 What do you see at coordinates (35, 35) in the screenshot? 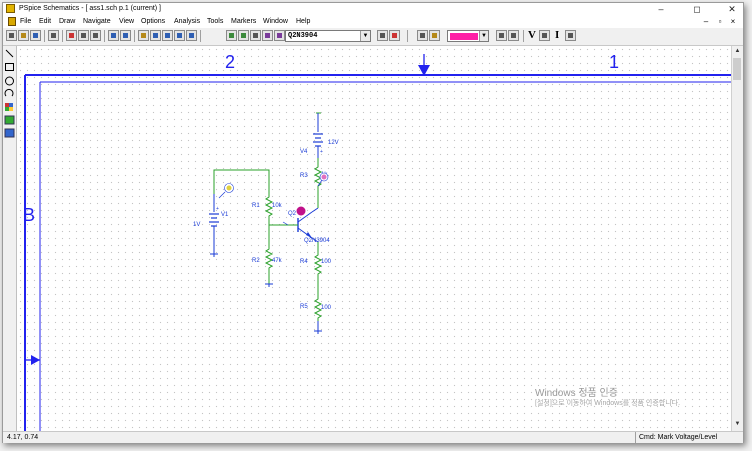
I see `save-icon` at bounding box center [35, 35].